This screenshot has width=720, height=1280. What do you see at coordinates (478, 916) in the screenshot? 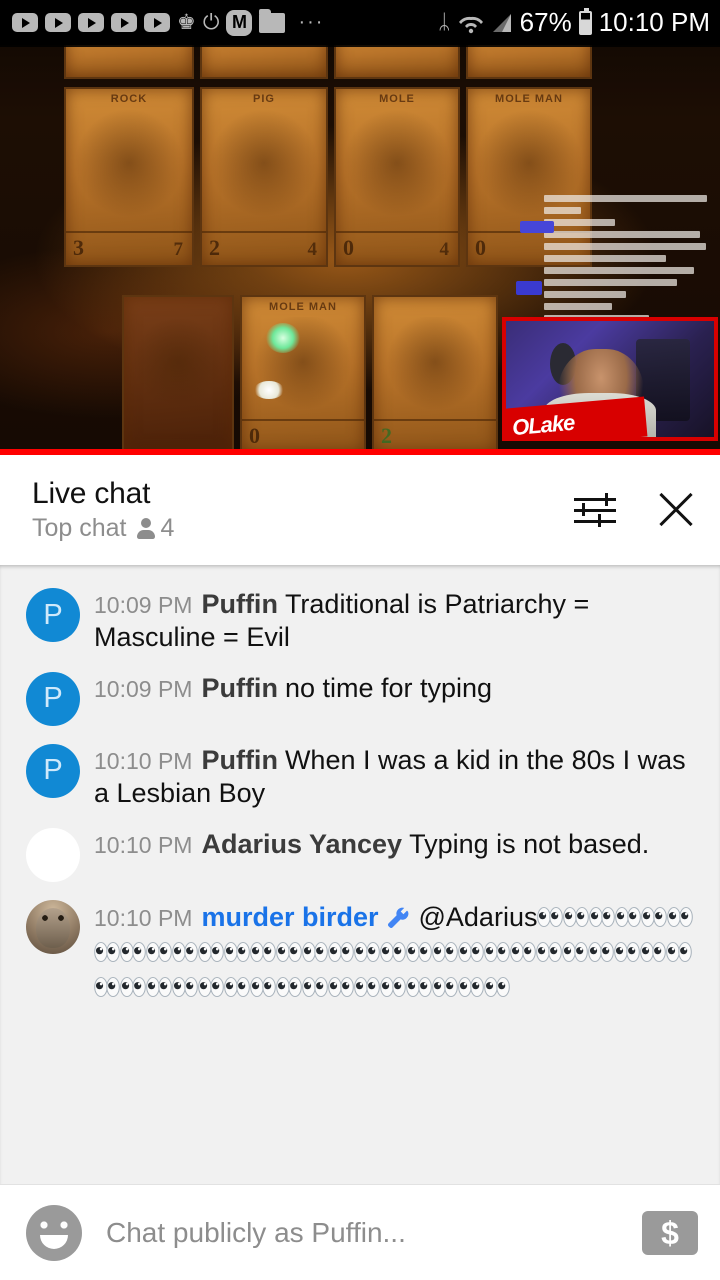
I see `message-mention: @Adarius` at bounding box center [478, 916].